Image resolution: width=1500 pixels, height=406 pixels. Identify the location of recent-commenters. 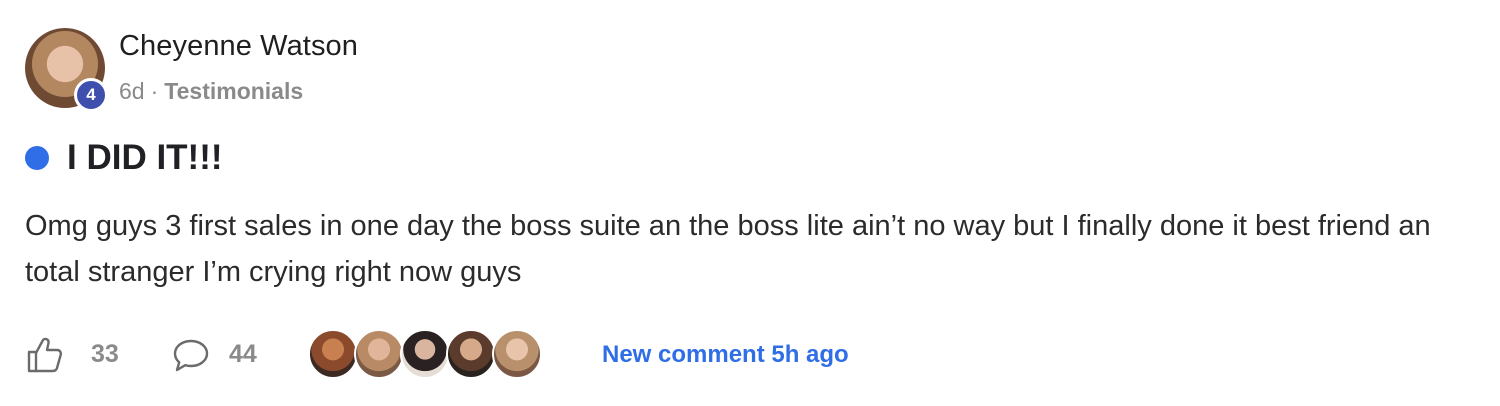
(425, 354).